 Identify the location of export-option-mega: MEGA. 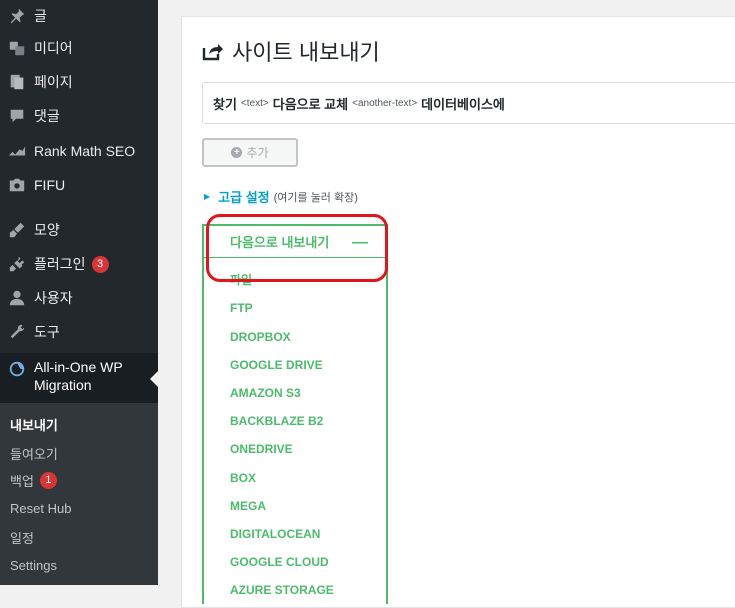
(248, 506).